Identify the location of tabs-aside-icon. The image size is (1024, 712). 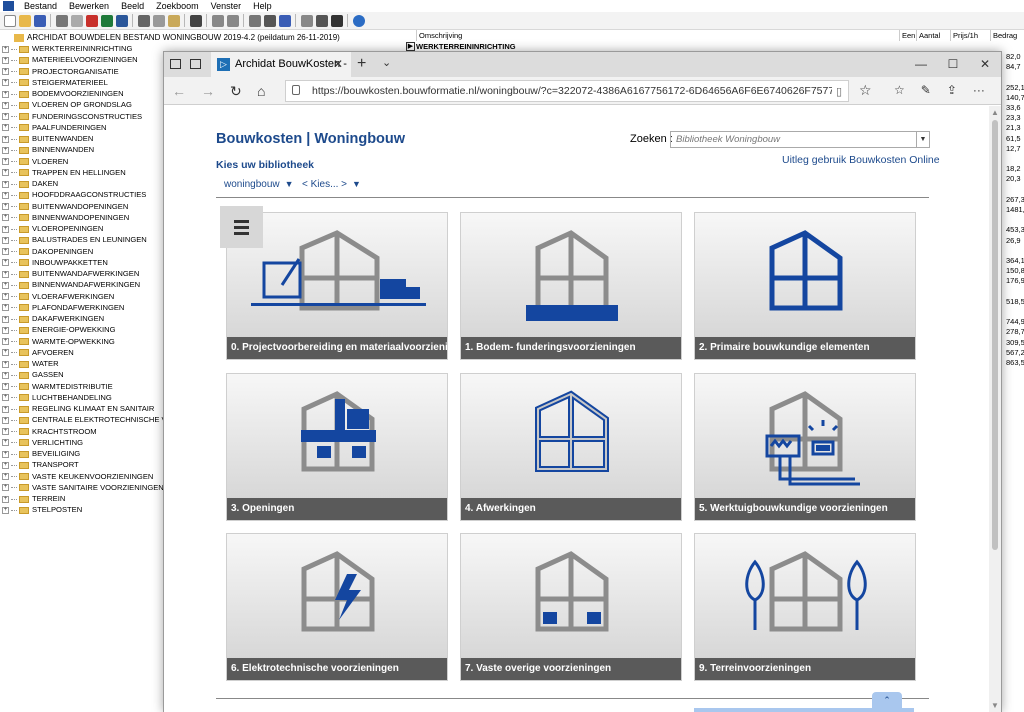
(175, 64).